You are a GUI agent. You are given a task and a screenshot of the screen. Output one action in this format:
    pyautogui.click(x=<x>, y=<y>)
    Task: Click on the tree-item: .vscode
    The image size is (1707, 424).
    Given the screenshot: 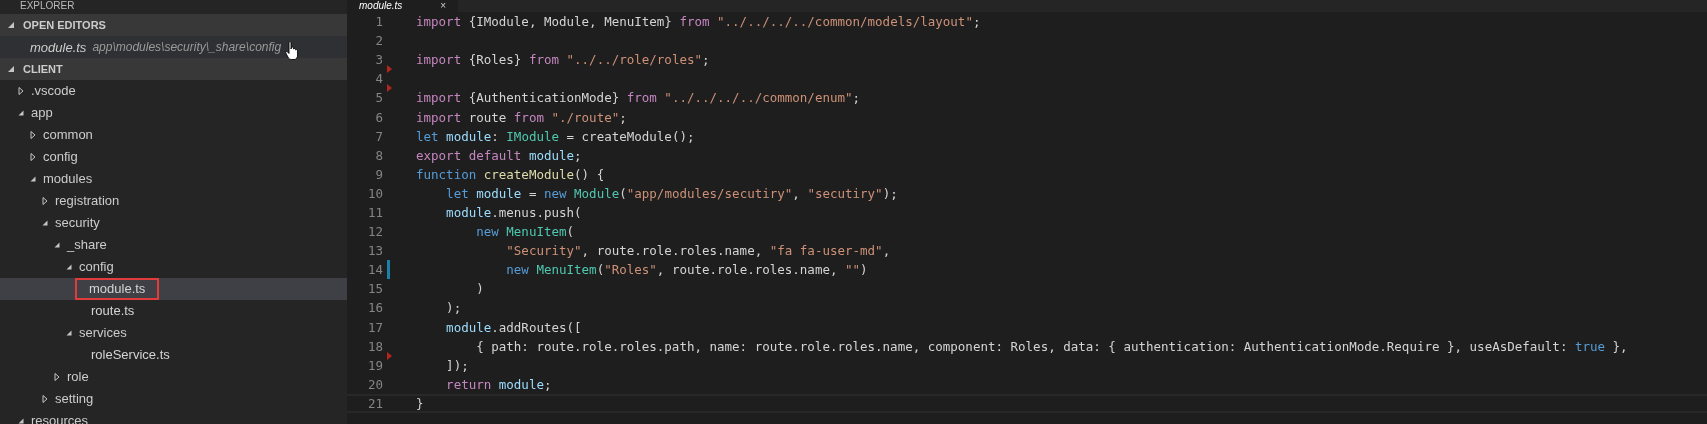 What is the action you would take?
    pyautogui.click(x=173, y=91)
    